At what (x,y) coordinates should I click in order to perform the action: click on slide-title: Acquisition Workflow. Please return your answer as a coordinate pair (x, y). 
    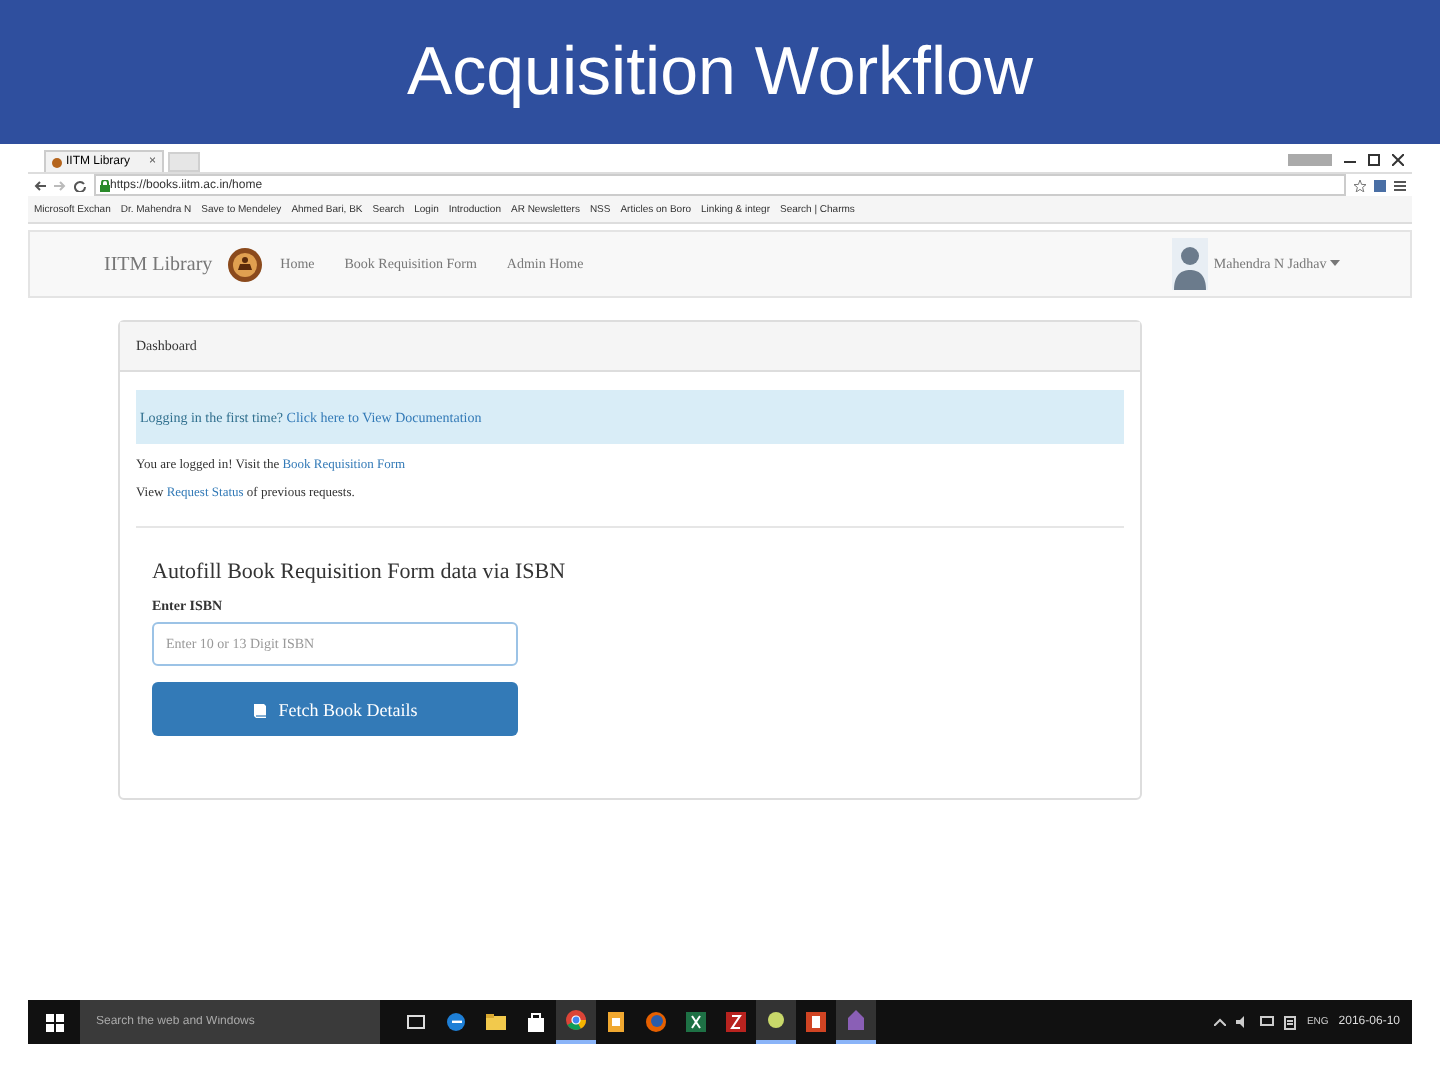
    Looking at the image, I should click on (720, 72).